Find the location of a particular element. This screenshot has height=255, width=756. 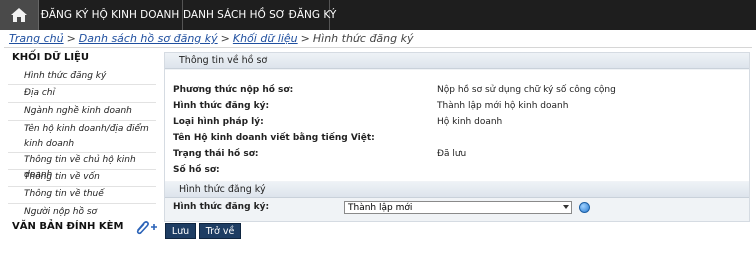

attachments-title: VĂN BẢN ĐÍNH KÈM is located at coordinates (68, 226).